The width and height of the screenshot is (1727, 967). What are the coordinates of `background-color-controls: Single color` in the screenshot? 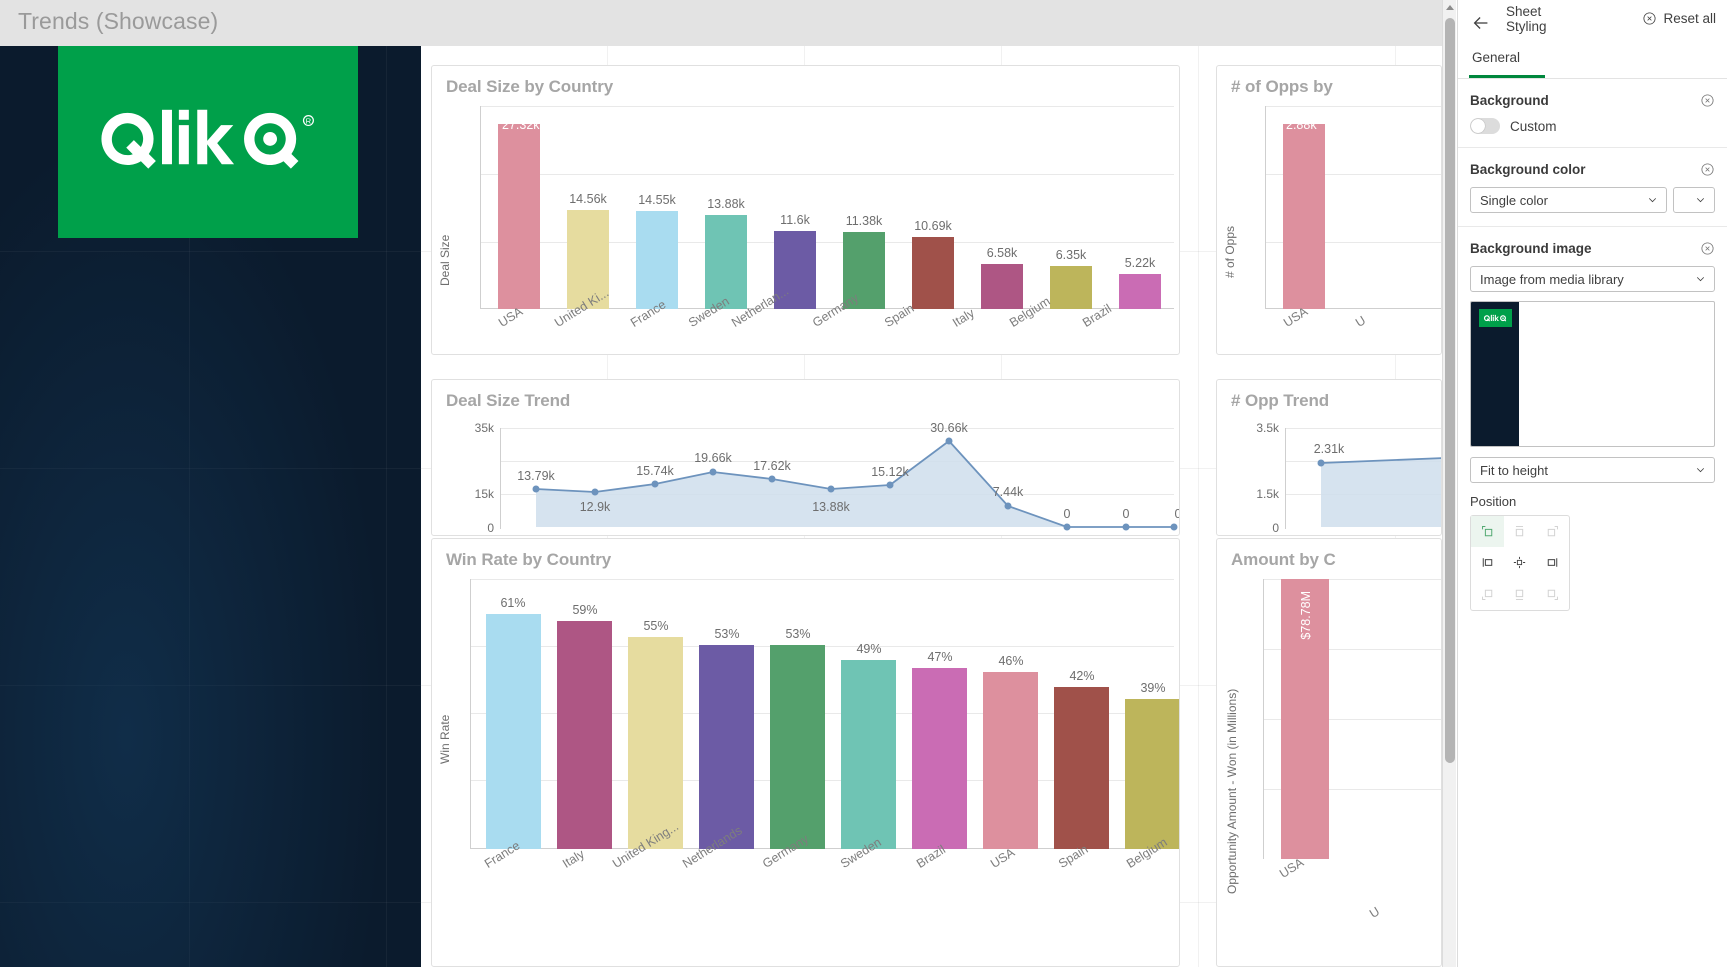 It's located at (1592, 200).